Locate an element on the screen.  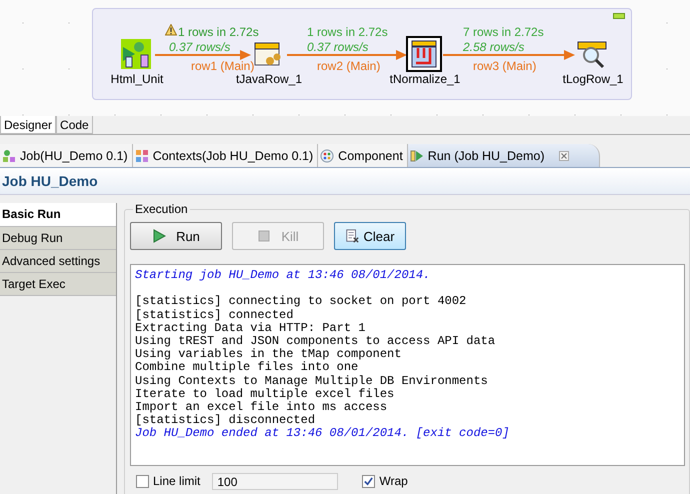
editor-tab: Code is located at coordinates (74, 125).